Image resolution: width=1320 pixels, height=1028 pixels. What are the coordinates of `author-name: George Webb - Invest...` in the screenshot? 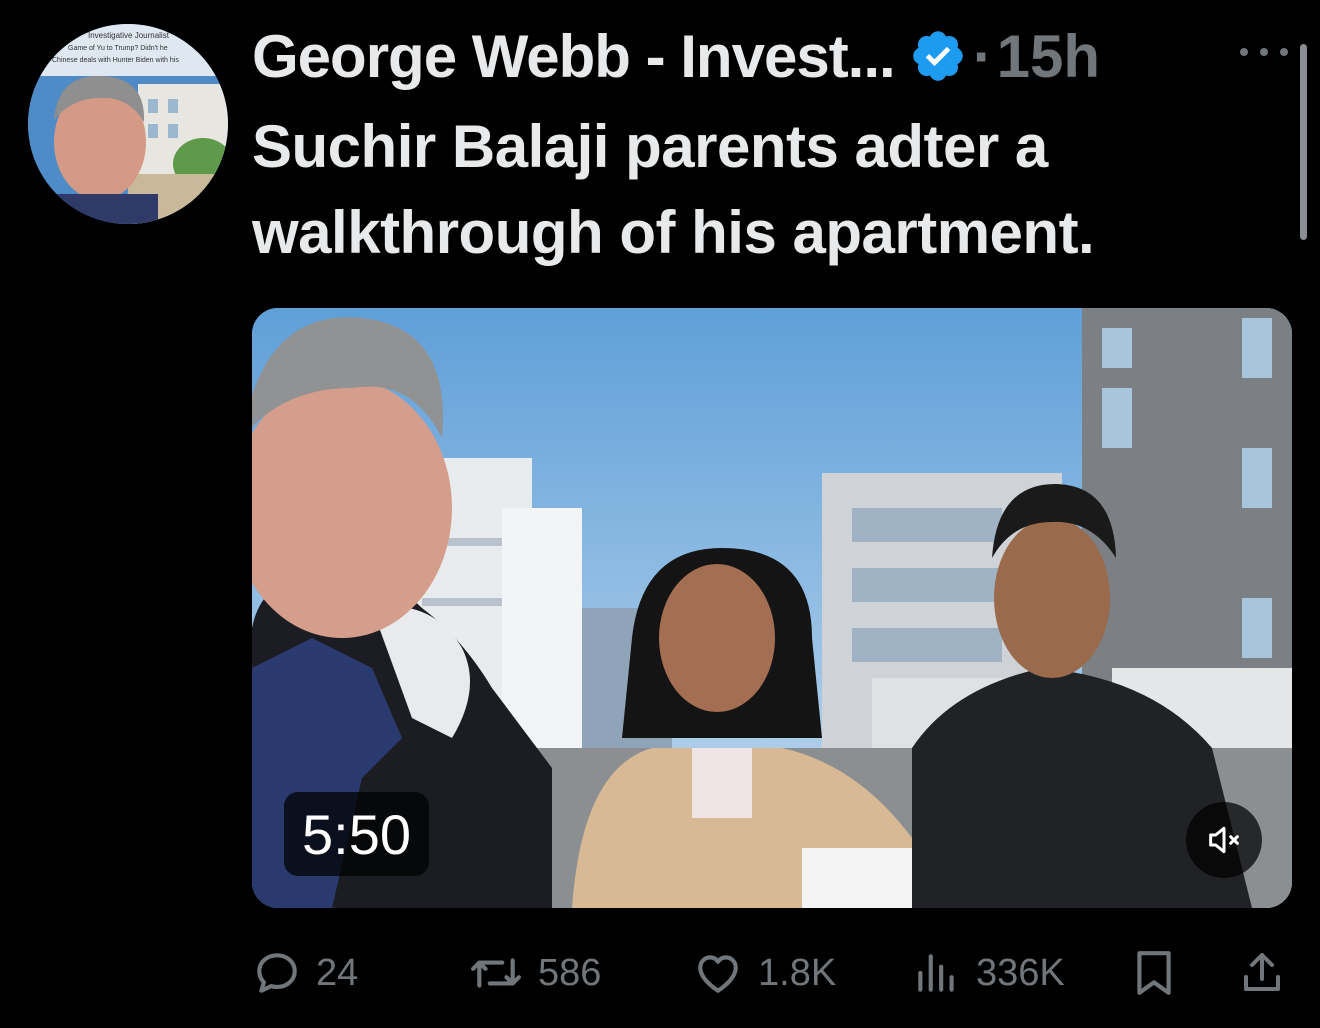 It's located at (574, 56).